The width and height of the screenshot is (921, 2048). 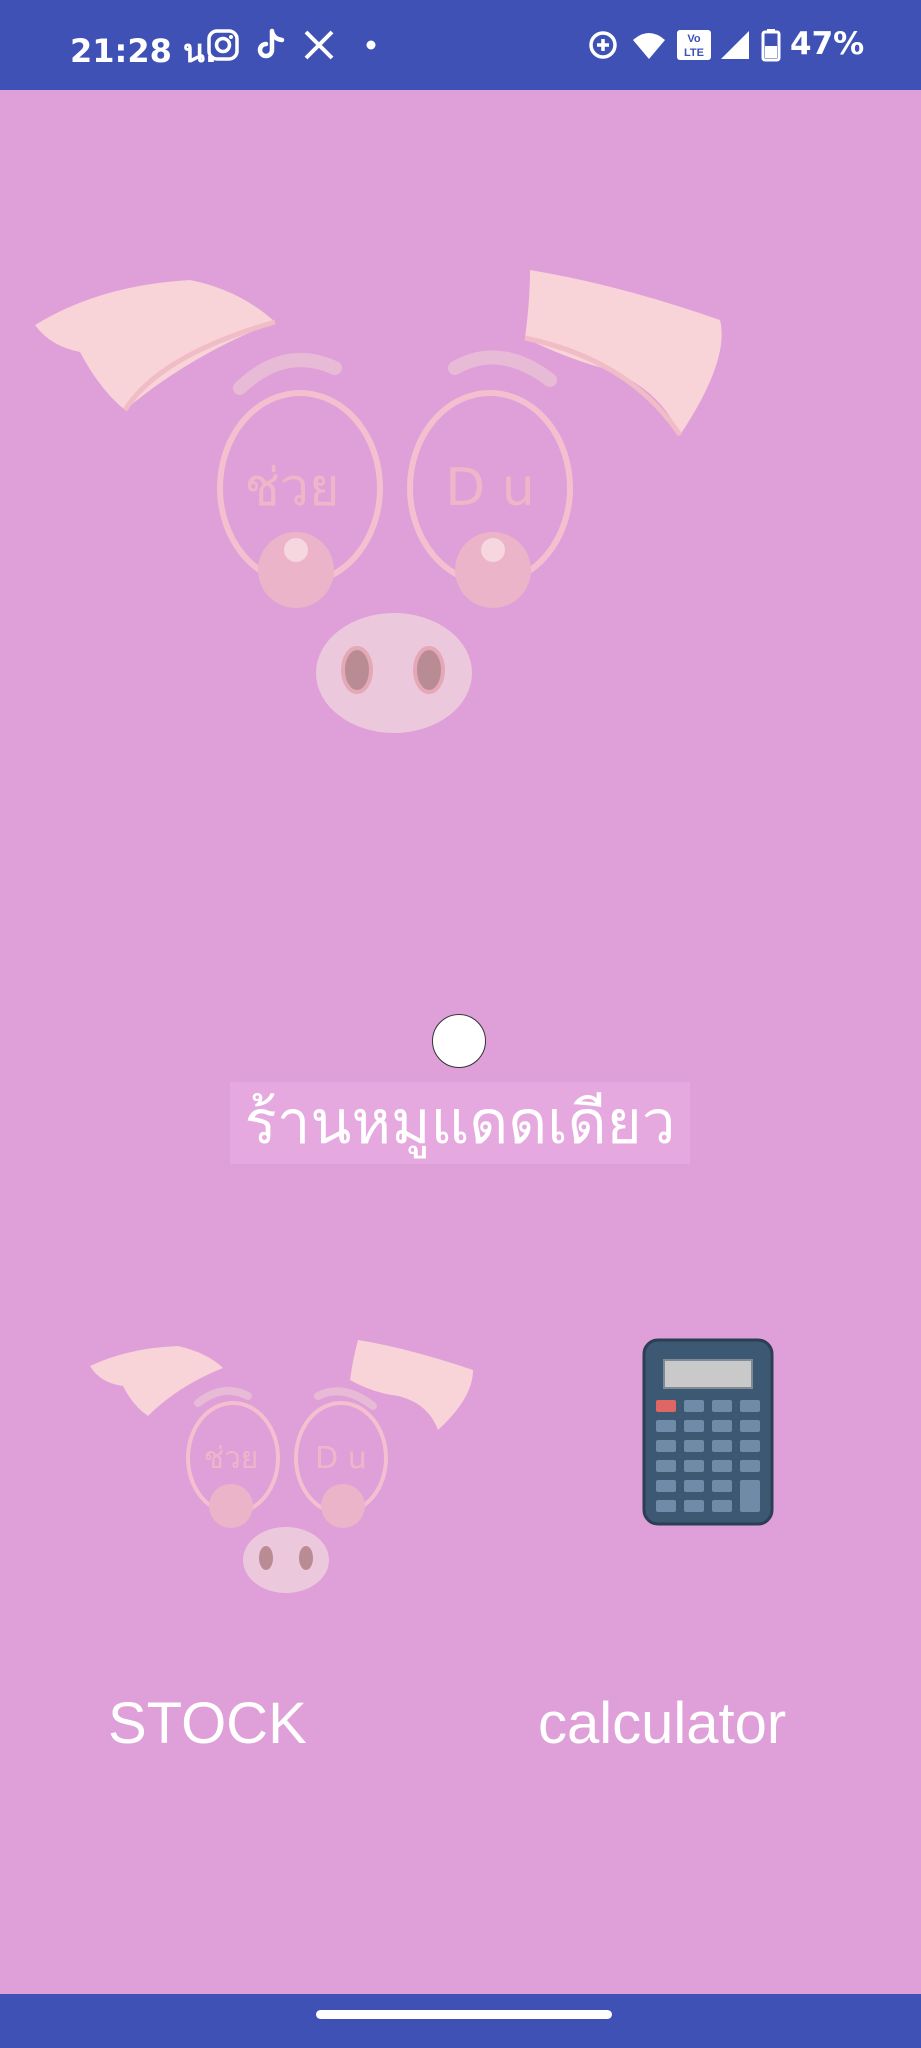 What do you see at coordinates (735, 45) in the screenshot?
I see `signal-icon` at bounding box center [735, 45].